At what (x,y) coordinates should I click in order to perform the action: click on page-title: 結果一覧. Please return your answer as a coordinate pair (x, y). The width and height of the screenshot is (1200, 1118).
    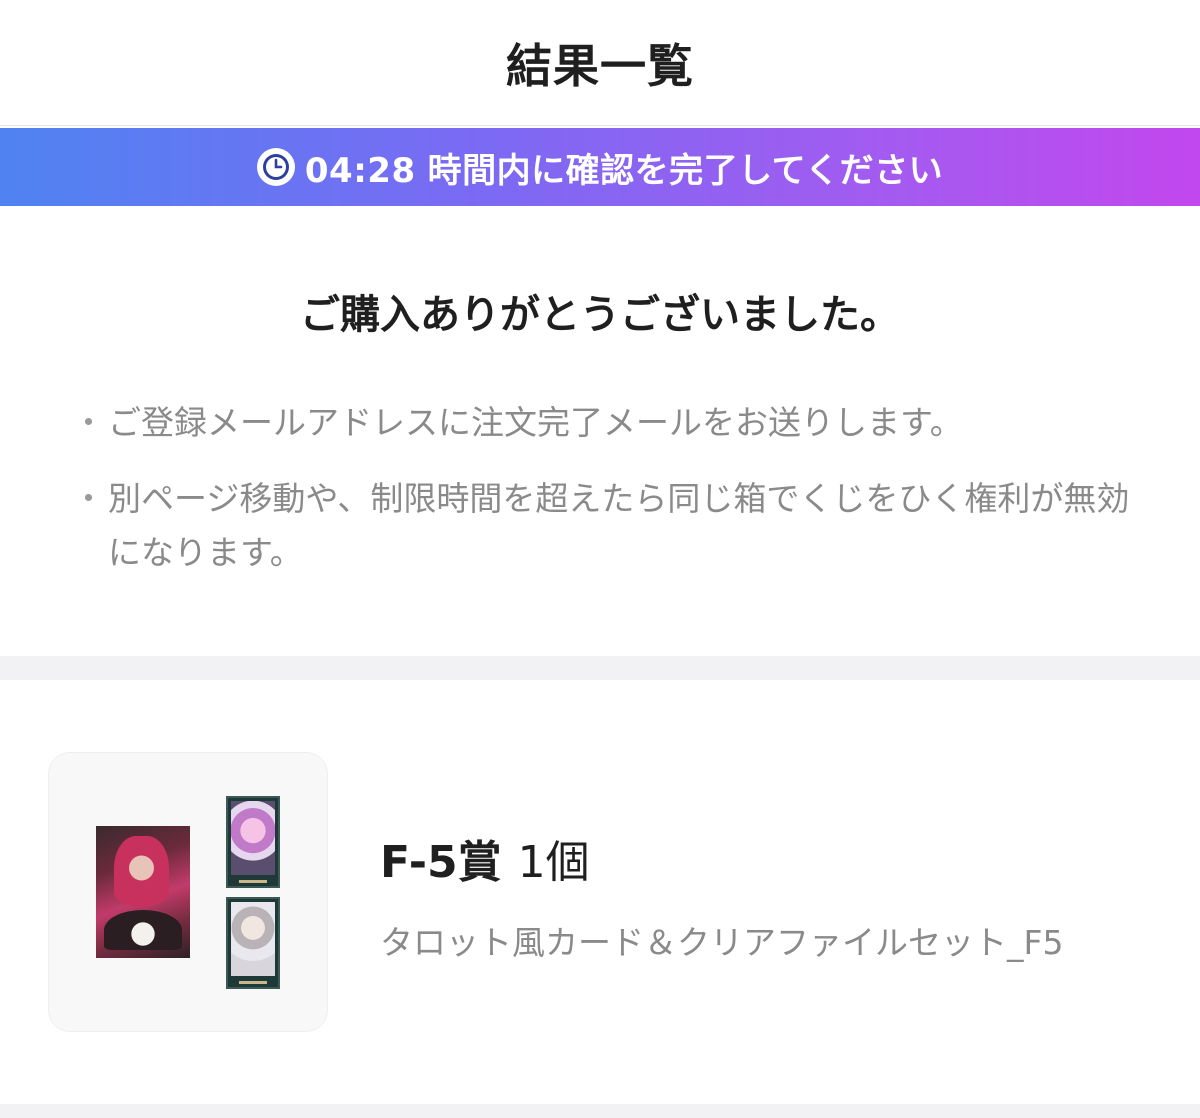
    Looking at the image, I should click on (600, 65).